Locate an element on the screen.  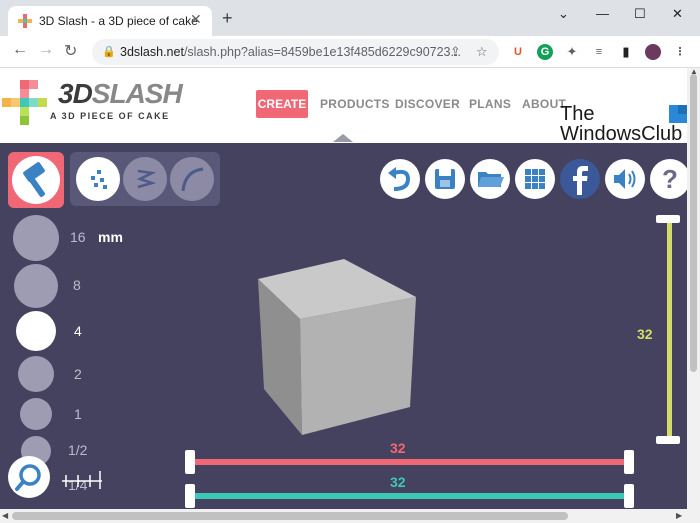
new-tab-button: + is located at coordinates (227, 18).